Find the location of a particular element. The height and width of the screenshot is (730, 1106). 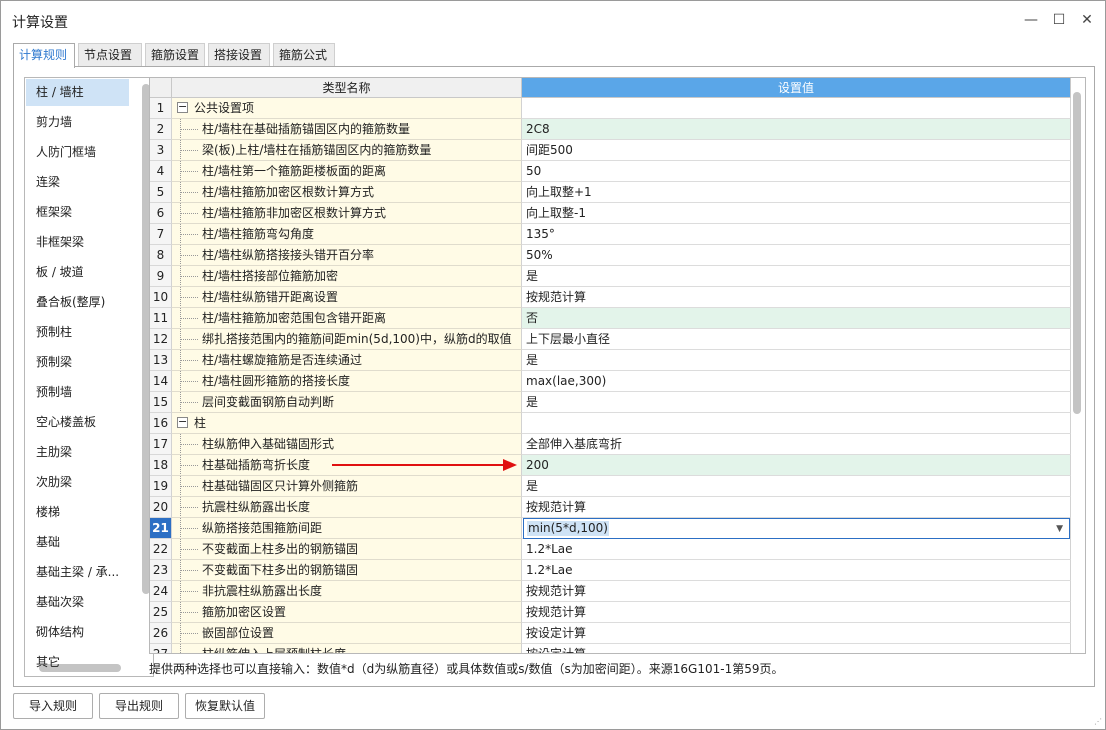

type-name-cell: 柱/墙柱搭接部位箍筋加密 is located at coordinates (347, 276).